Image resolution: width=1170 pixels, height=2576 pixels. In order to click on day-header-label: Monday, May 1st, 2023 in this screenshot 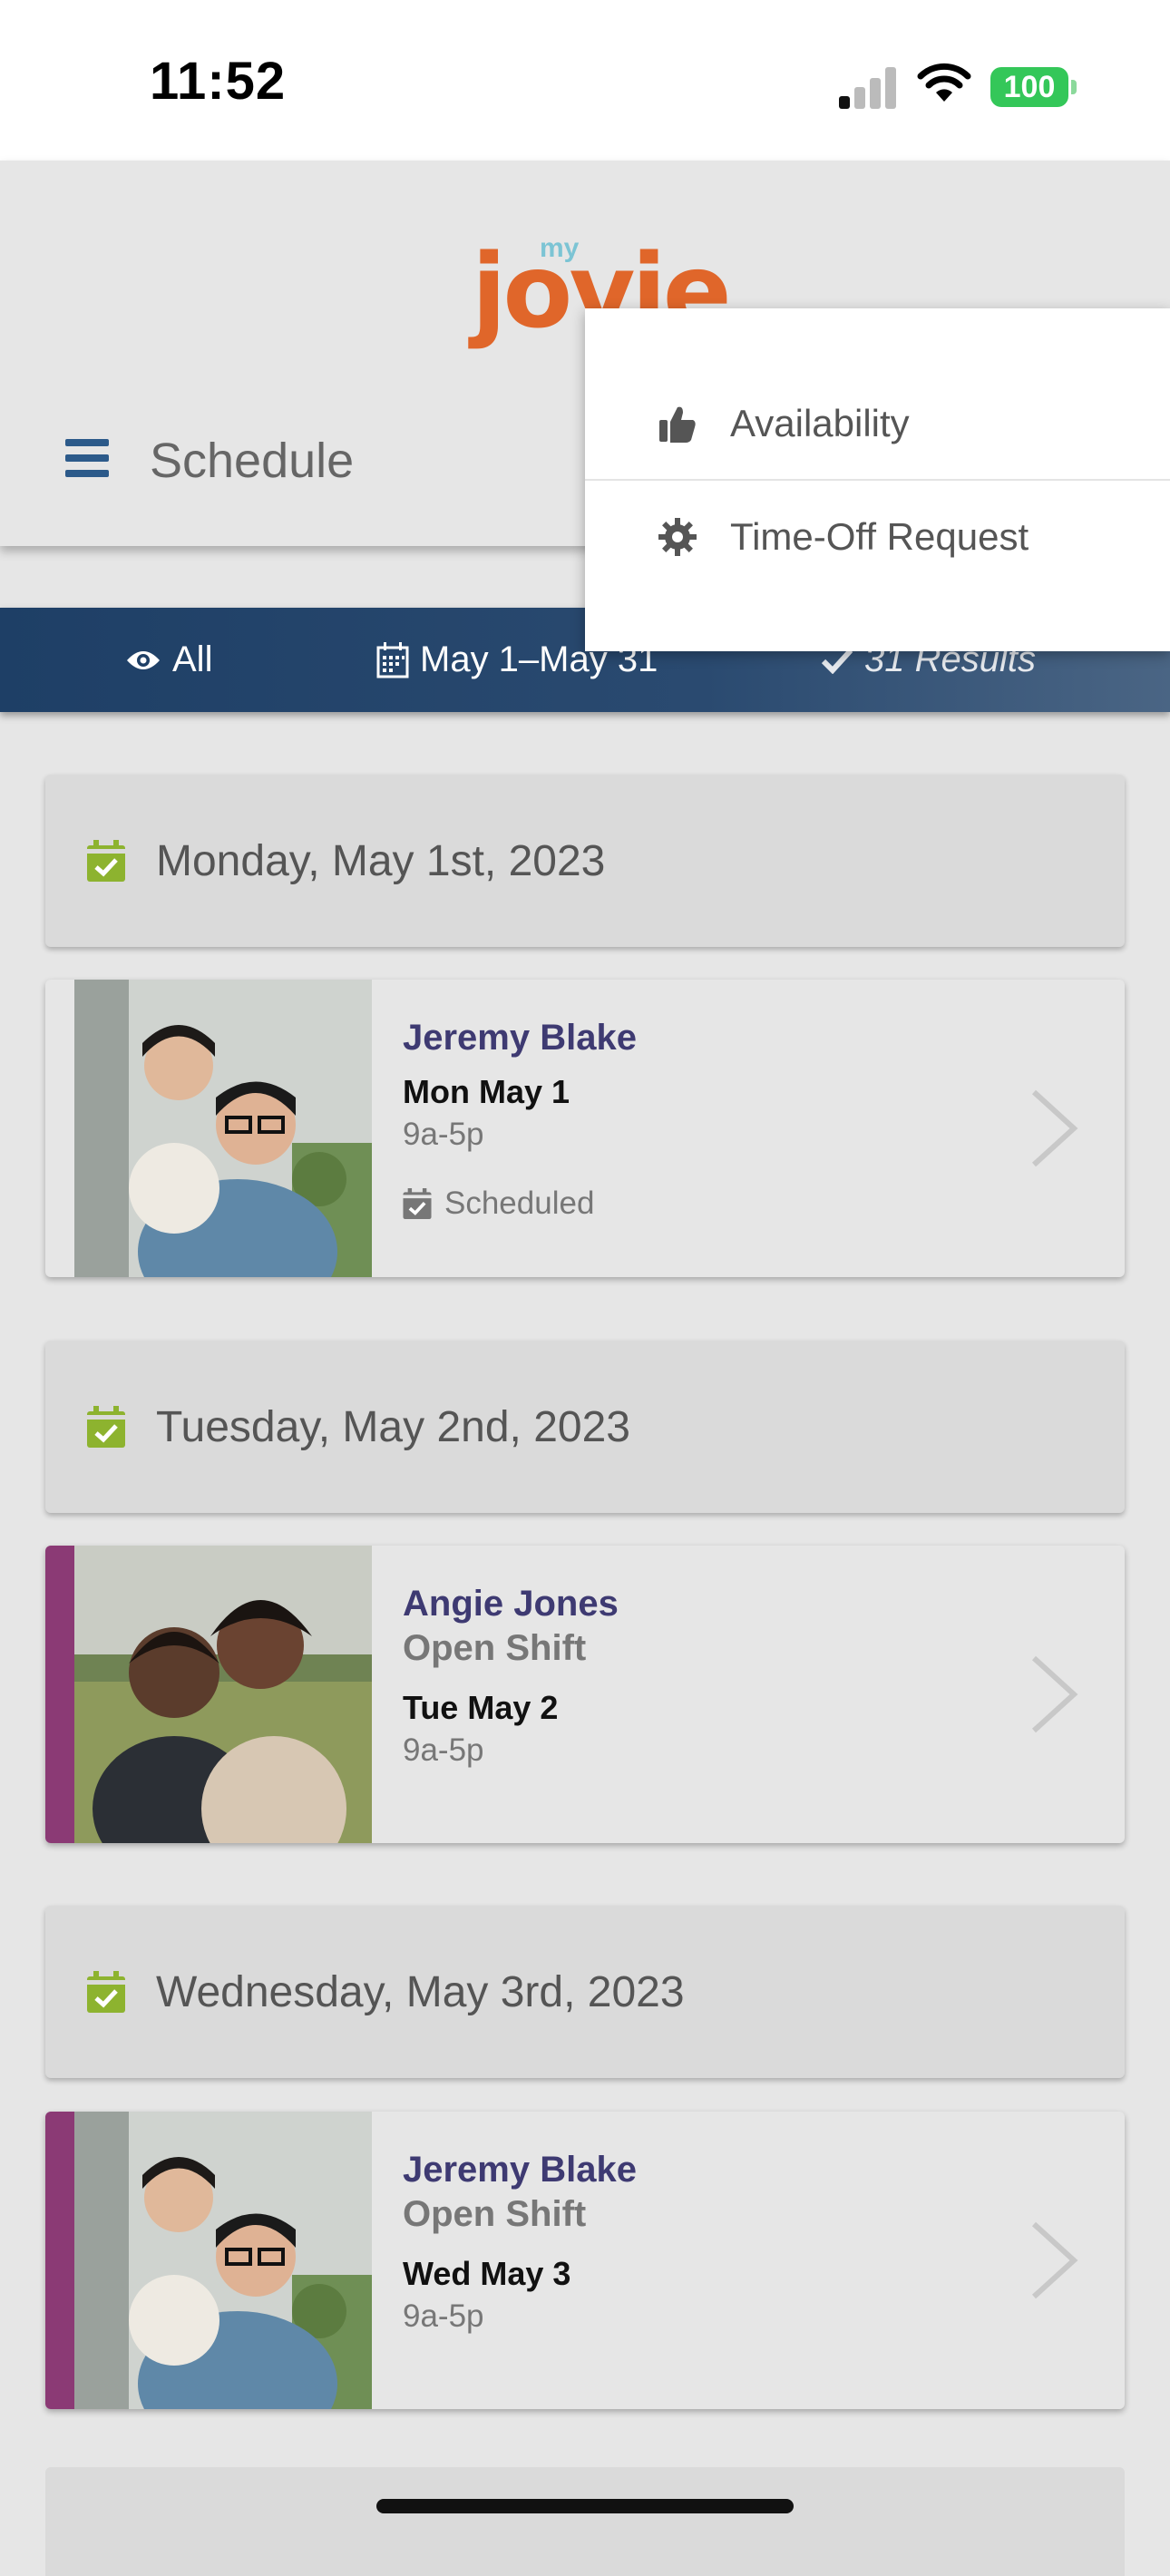, I will do `click(381, 861)`.